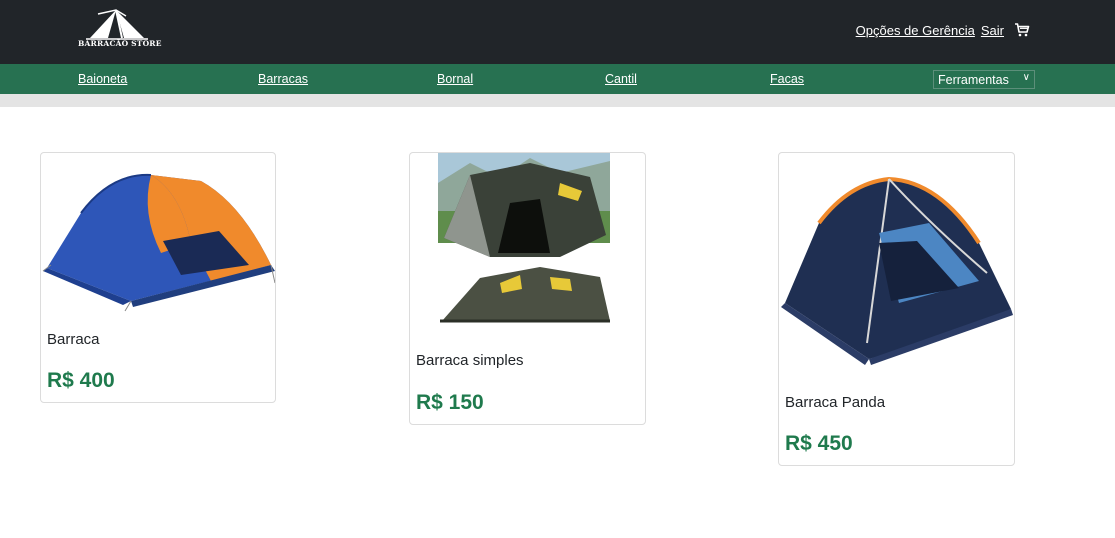  Describe the element at coordinates (557, 32) in the screenshot. I see `top-bar: BARRACÃO STORE Opções de Gerência Sair` at that location.